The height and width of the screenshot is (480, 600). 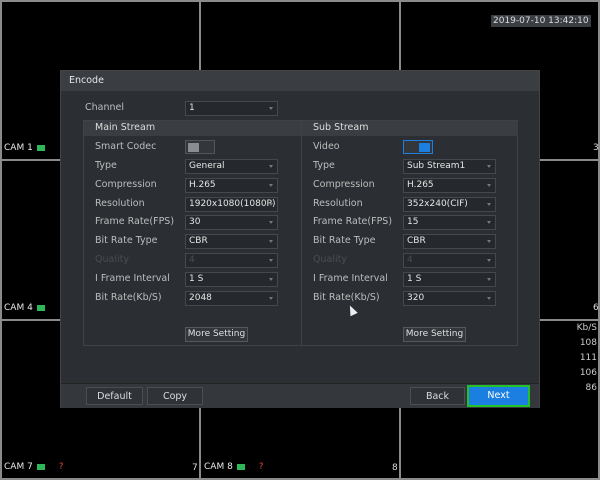 I want to click on field-select: 1920x1080(1080P), so click(x=231, y=204).